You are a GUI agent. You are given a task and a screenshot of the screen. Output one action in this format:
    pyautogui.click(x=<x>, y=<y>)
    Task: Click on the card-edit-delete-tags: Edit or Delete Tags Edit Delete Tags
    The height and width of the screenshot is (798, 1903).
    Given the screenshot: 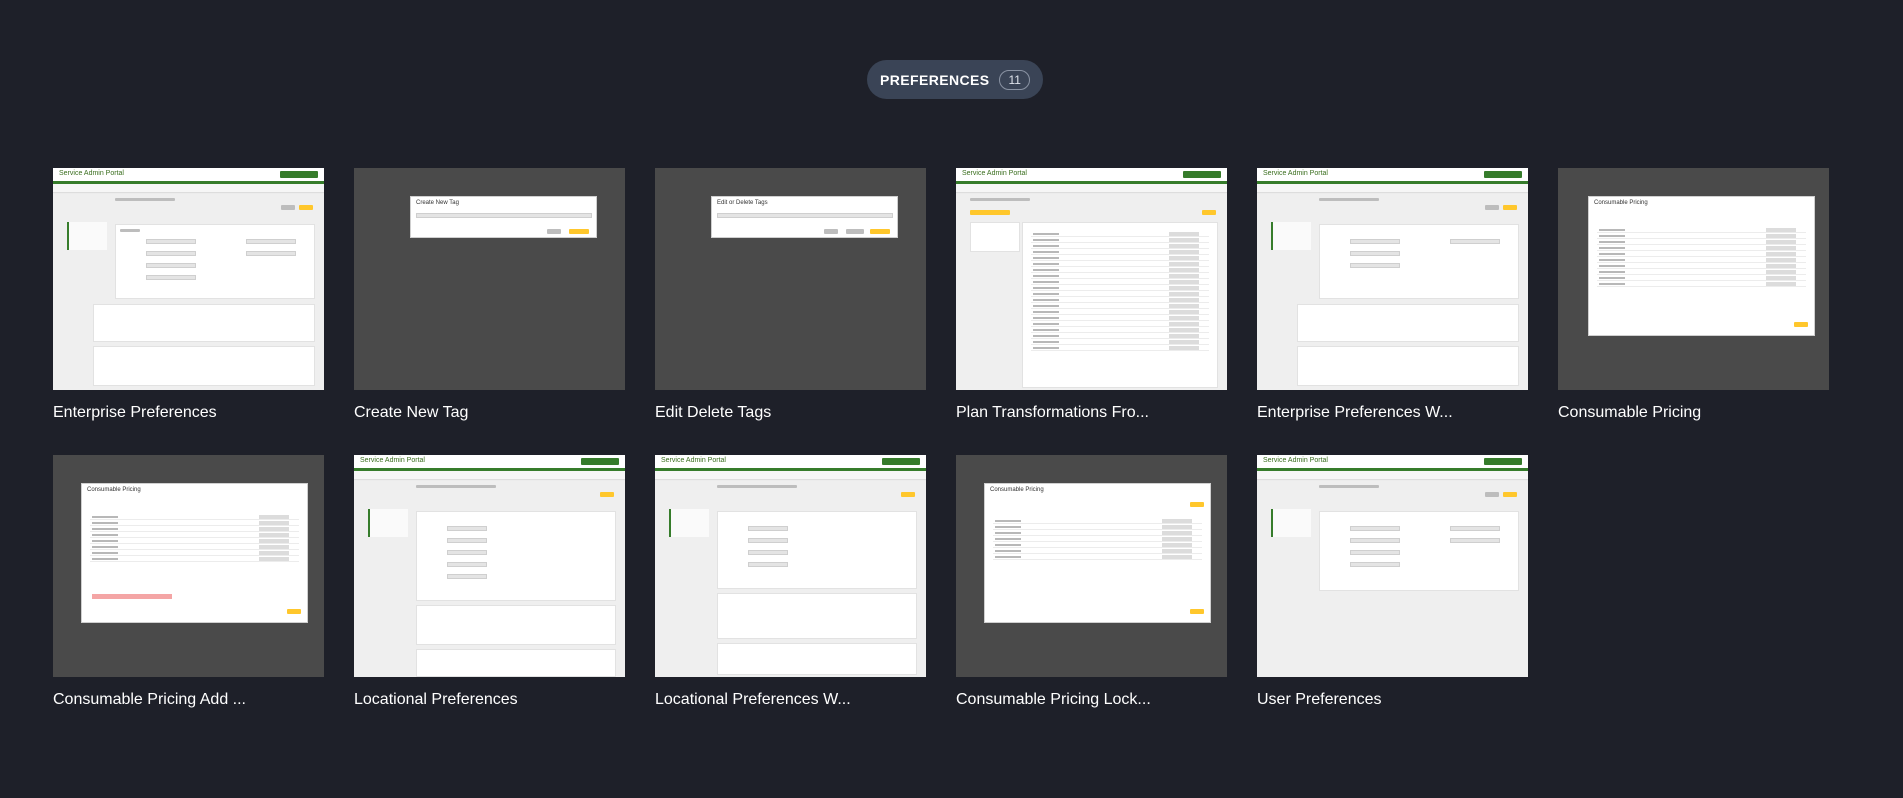 What is the action you would take?
    pyautogui.click(x=790, y=308)
    